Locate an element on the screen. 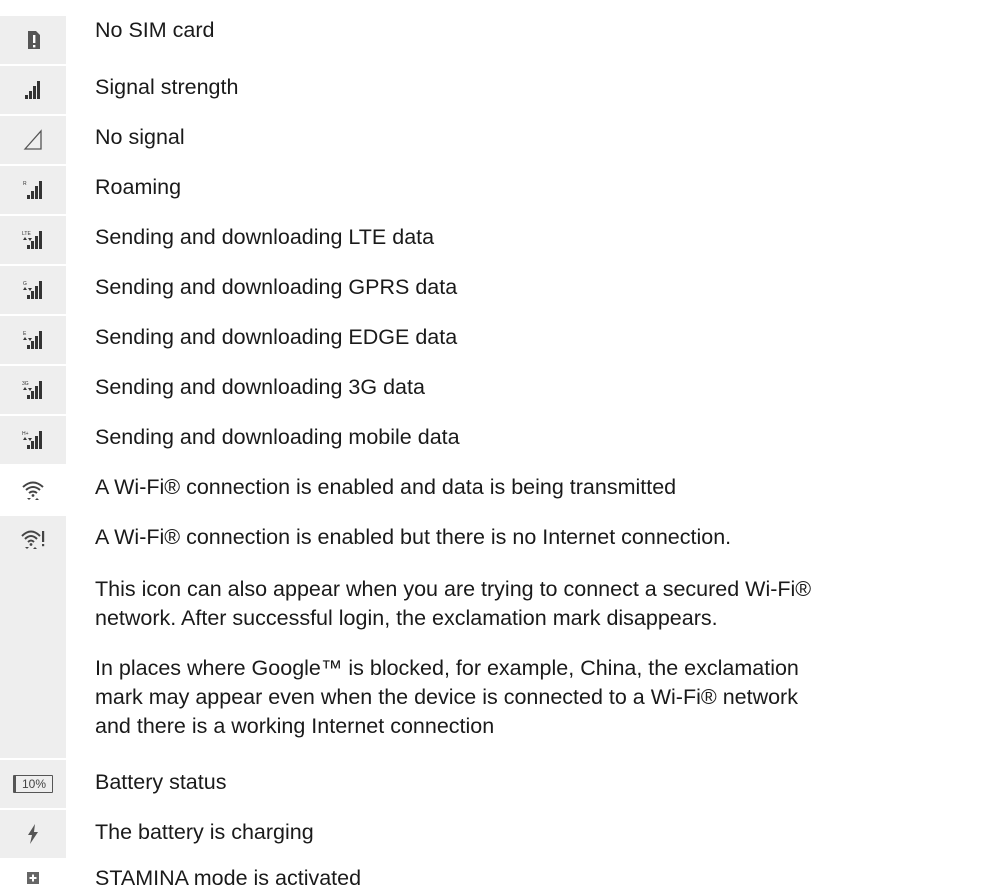 The width and height of the screenshot is (995, 894). icon-cell: H+ is located at coordinates (33, 440).